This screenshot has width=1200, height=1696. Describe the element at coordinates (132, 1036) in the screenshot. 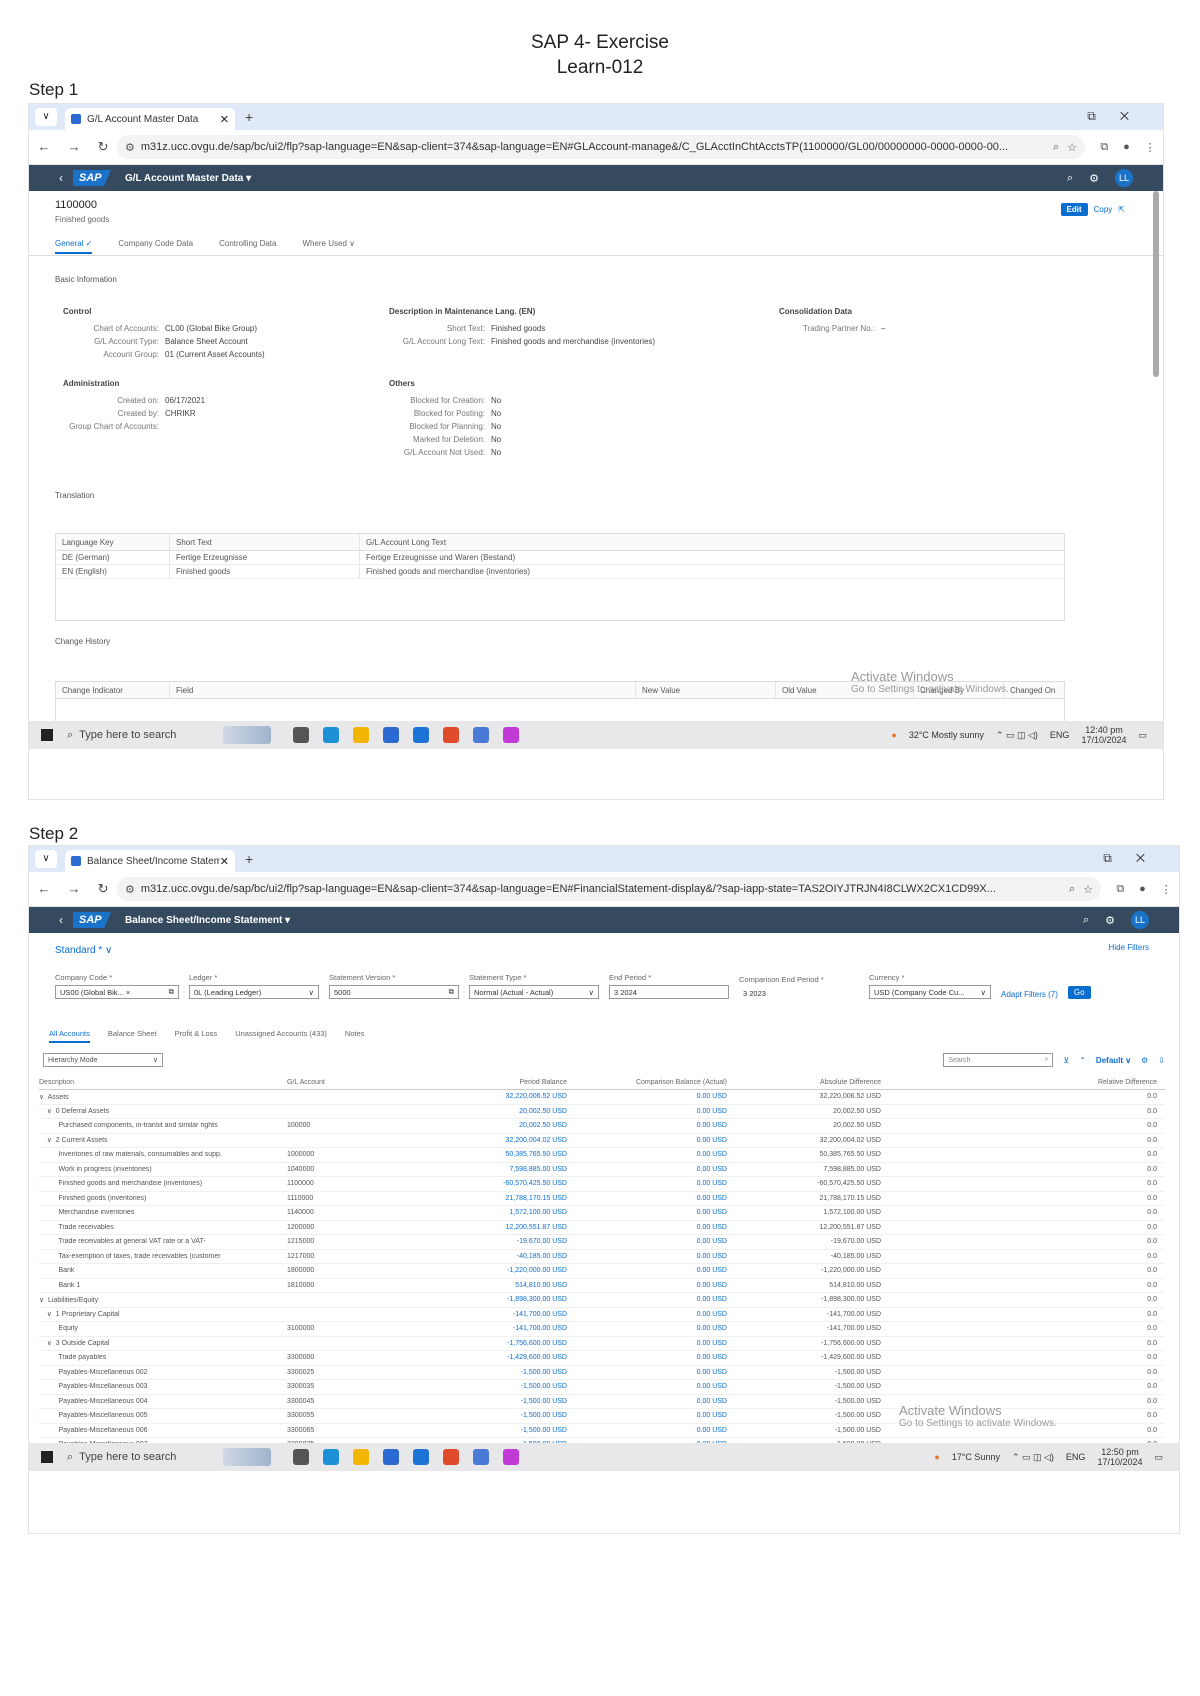

I see `tab-balance-sheet: Balance Sheet` at that location.